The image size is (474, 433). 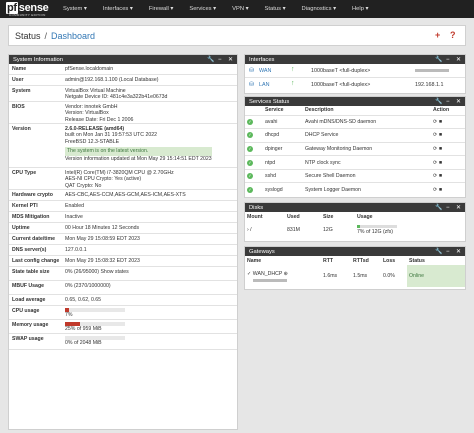 What do you see at coordinates (240, 9) in the screenshot?
I see `menu-item: VPN ▾` at bounding box center [240, 9].